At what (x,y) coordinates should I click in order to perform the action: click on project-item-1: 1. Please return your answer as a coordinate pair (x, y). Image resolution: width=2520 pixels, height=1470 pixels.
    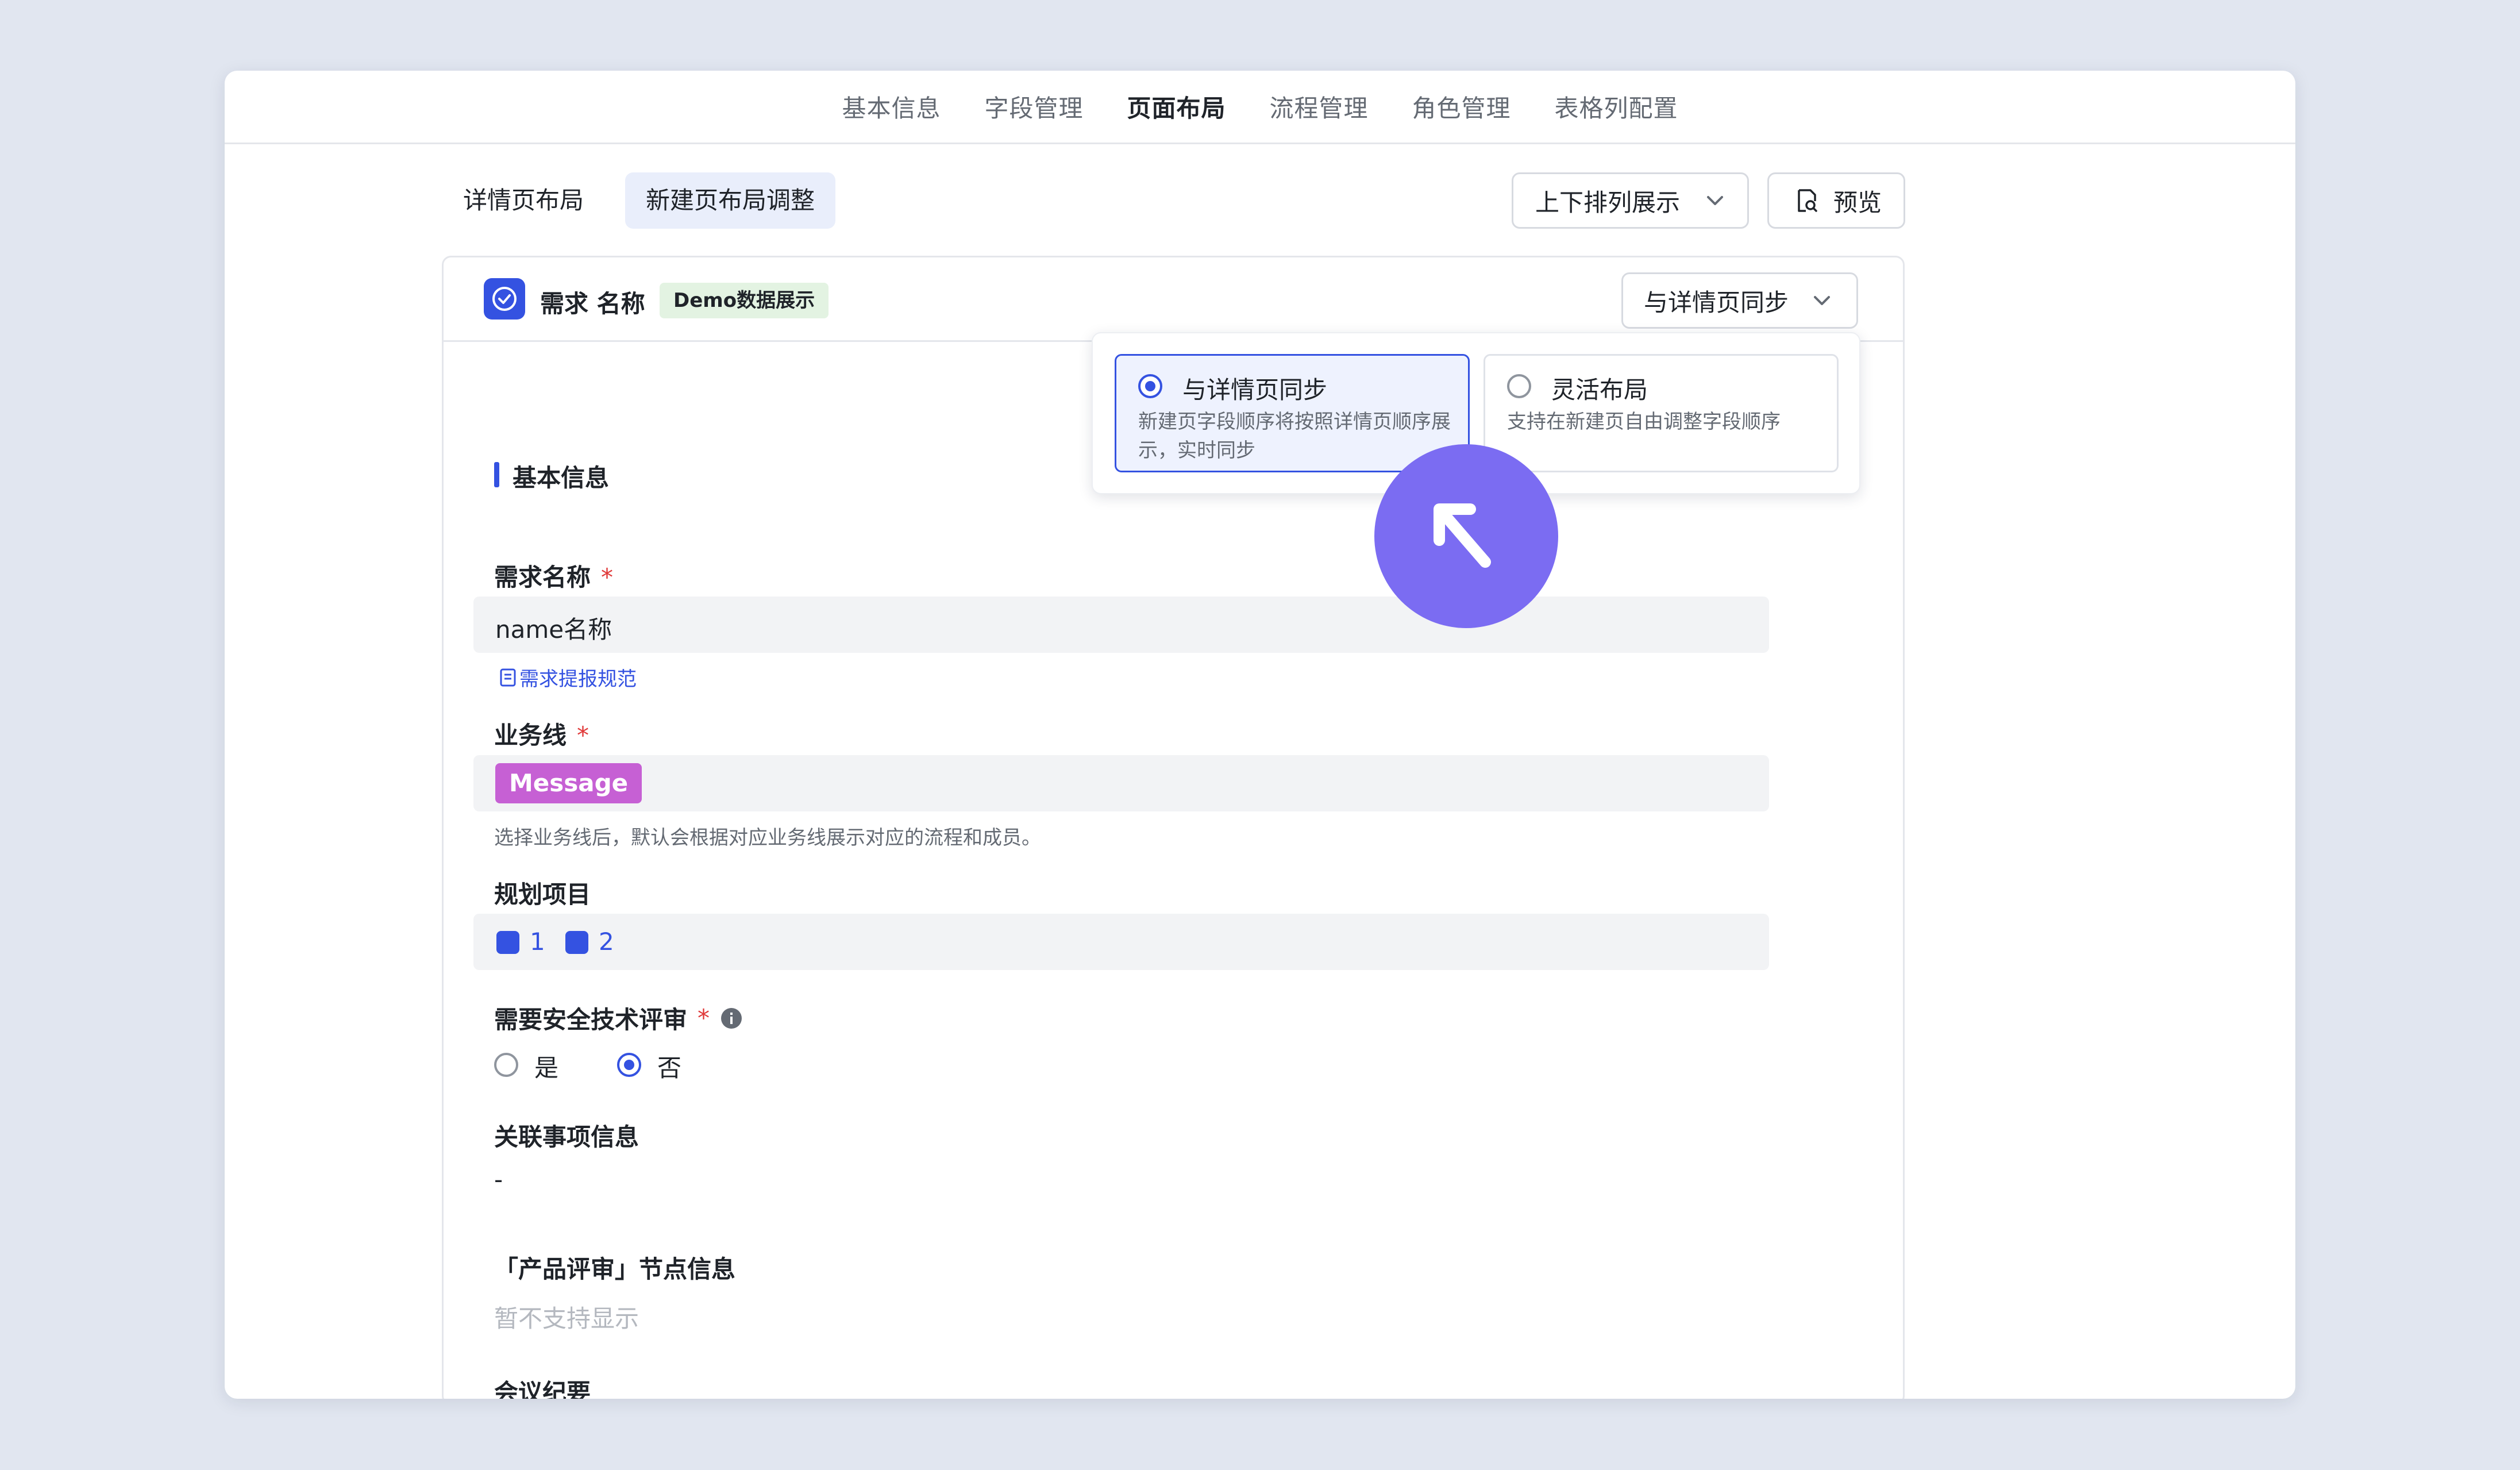
    Looking at the image, I should click on (538, 942).